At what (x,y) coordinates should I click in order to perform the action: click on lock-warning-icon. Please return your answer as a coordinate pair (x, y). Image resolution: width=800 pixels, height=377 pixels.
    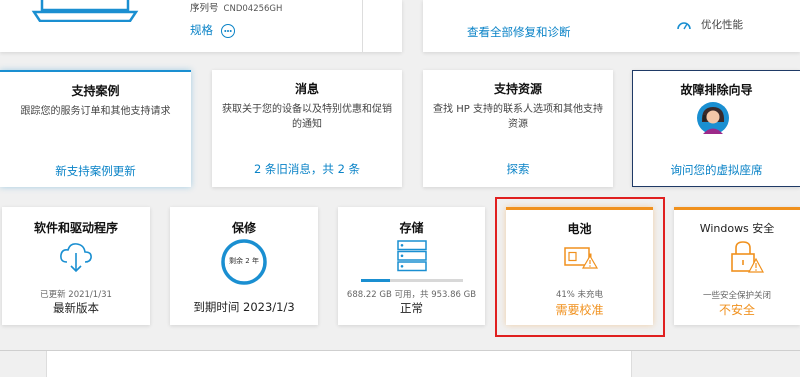
    Looking at the image, I should click on (746, 259).